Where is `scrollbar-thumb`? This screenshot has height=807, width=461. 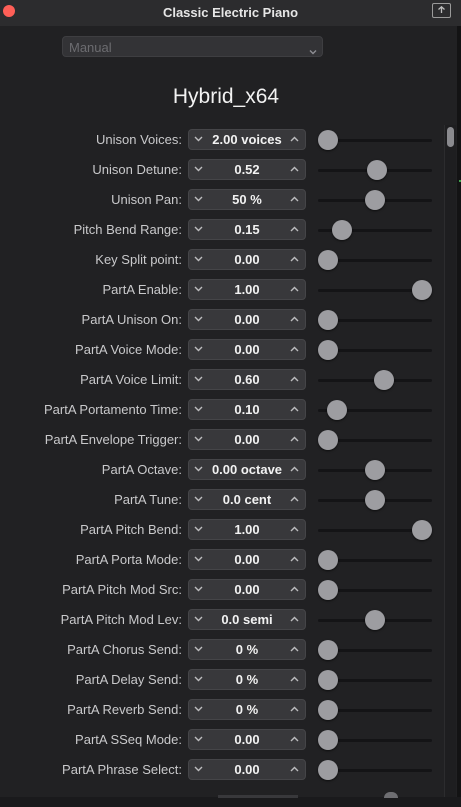 scrollbar-thumb is located at coordinates (450, 137).